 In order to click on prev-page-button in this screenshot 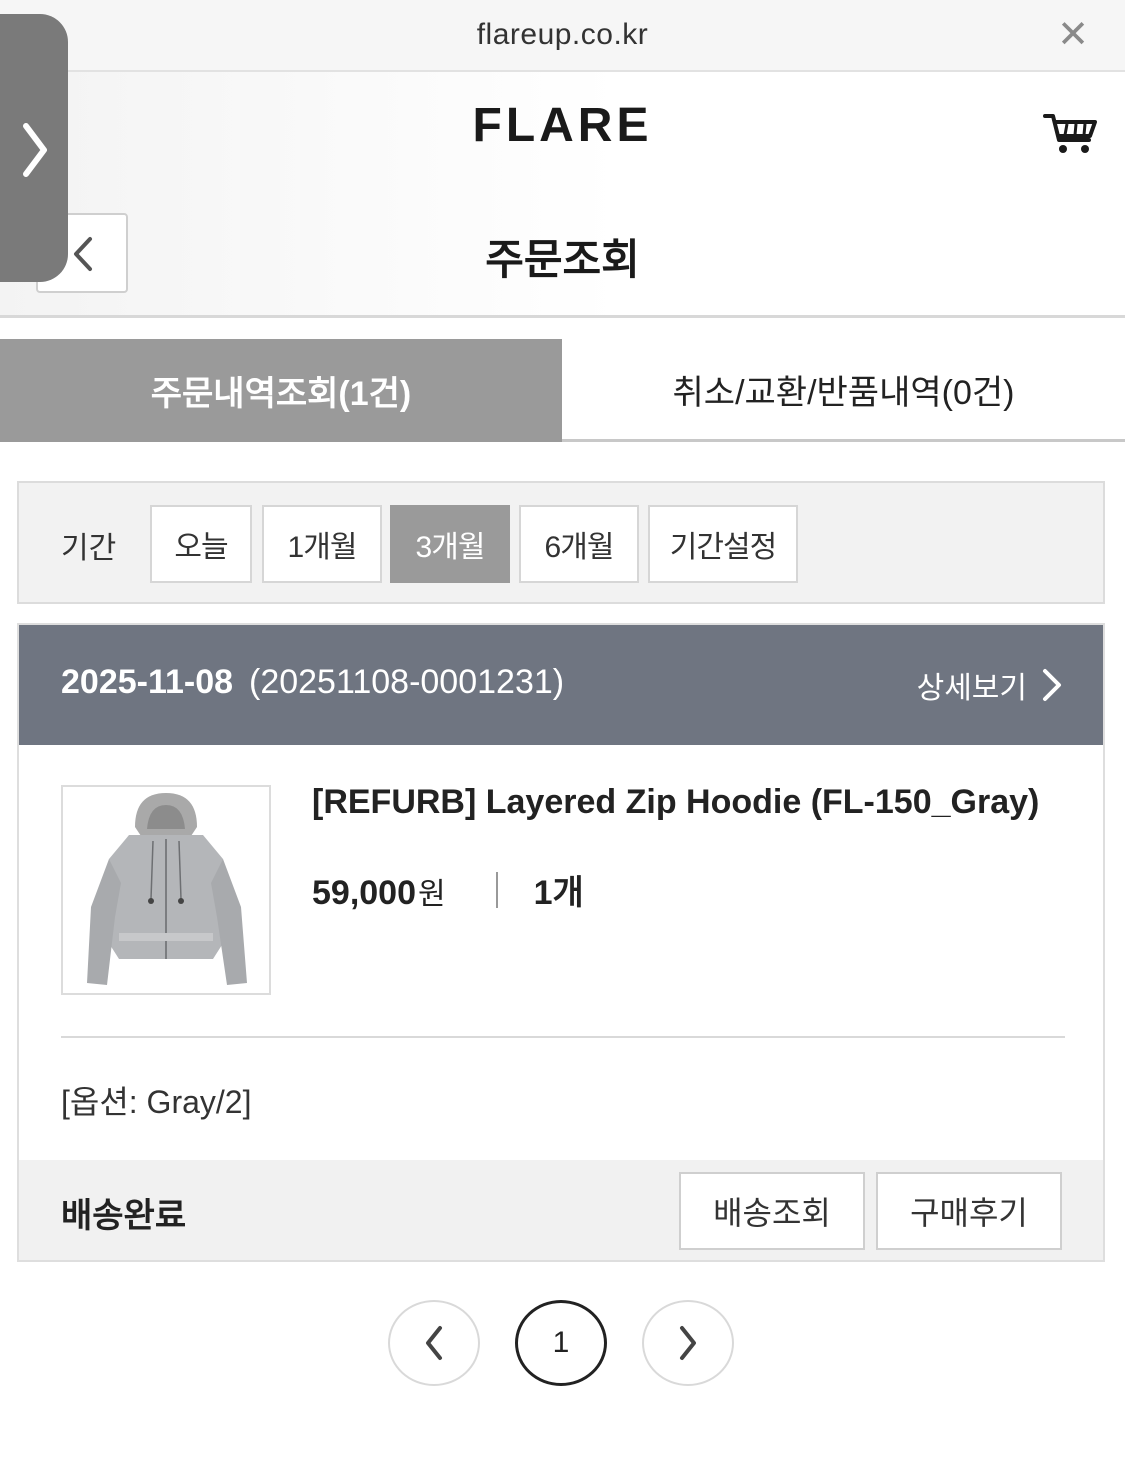, I will do `click(434, 1343)`.